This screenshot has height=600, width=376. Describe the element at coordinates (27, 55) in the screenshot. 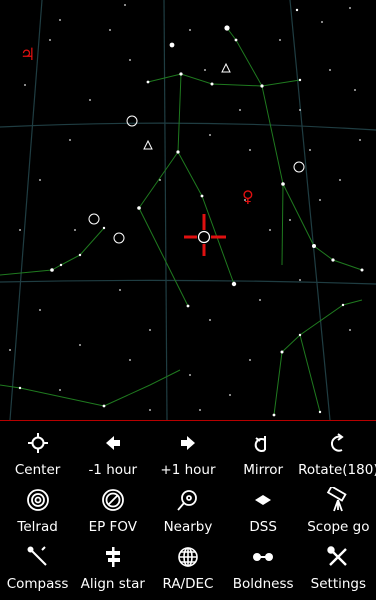

I see `jupiter-symbol: ♃` at that location.